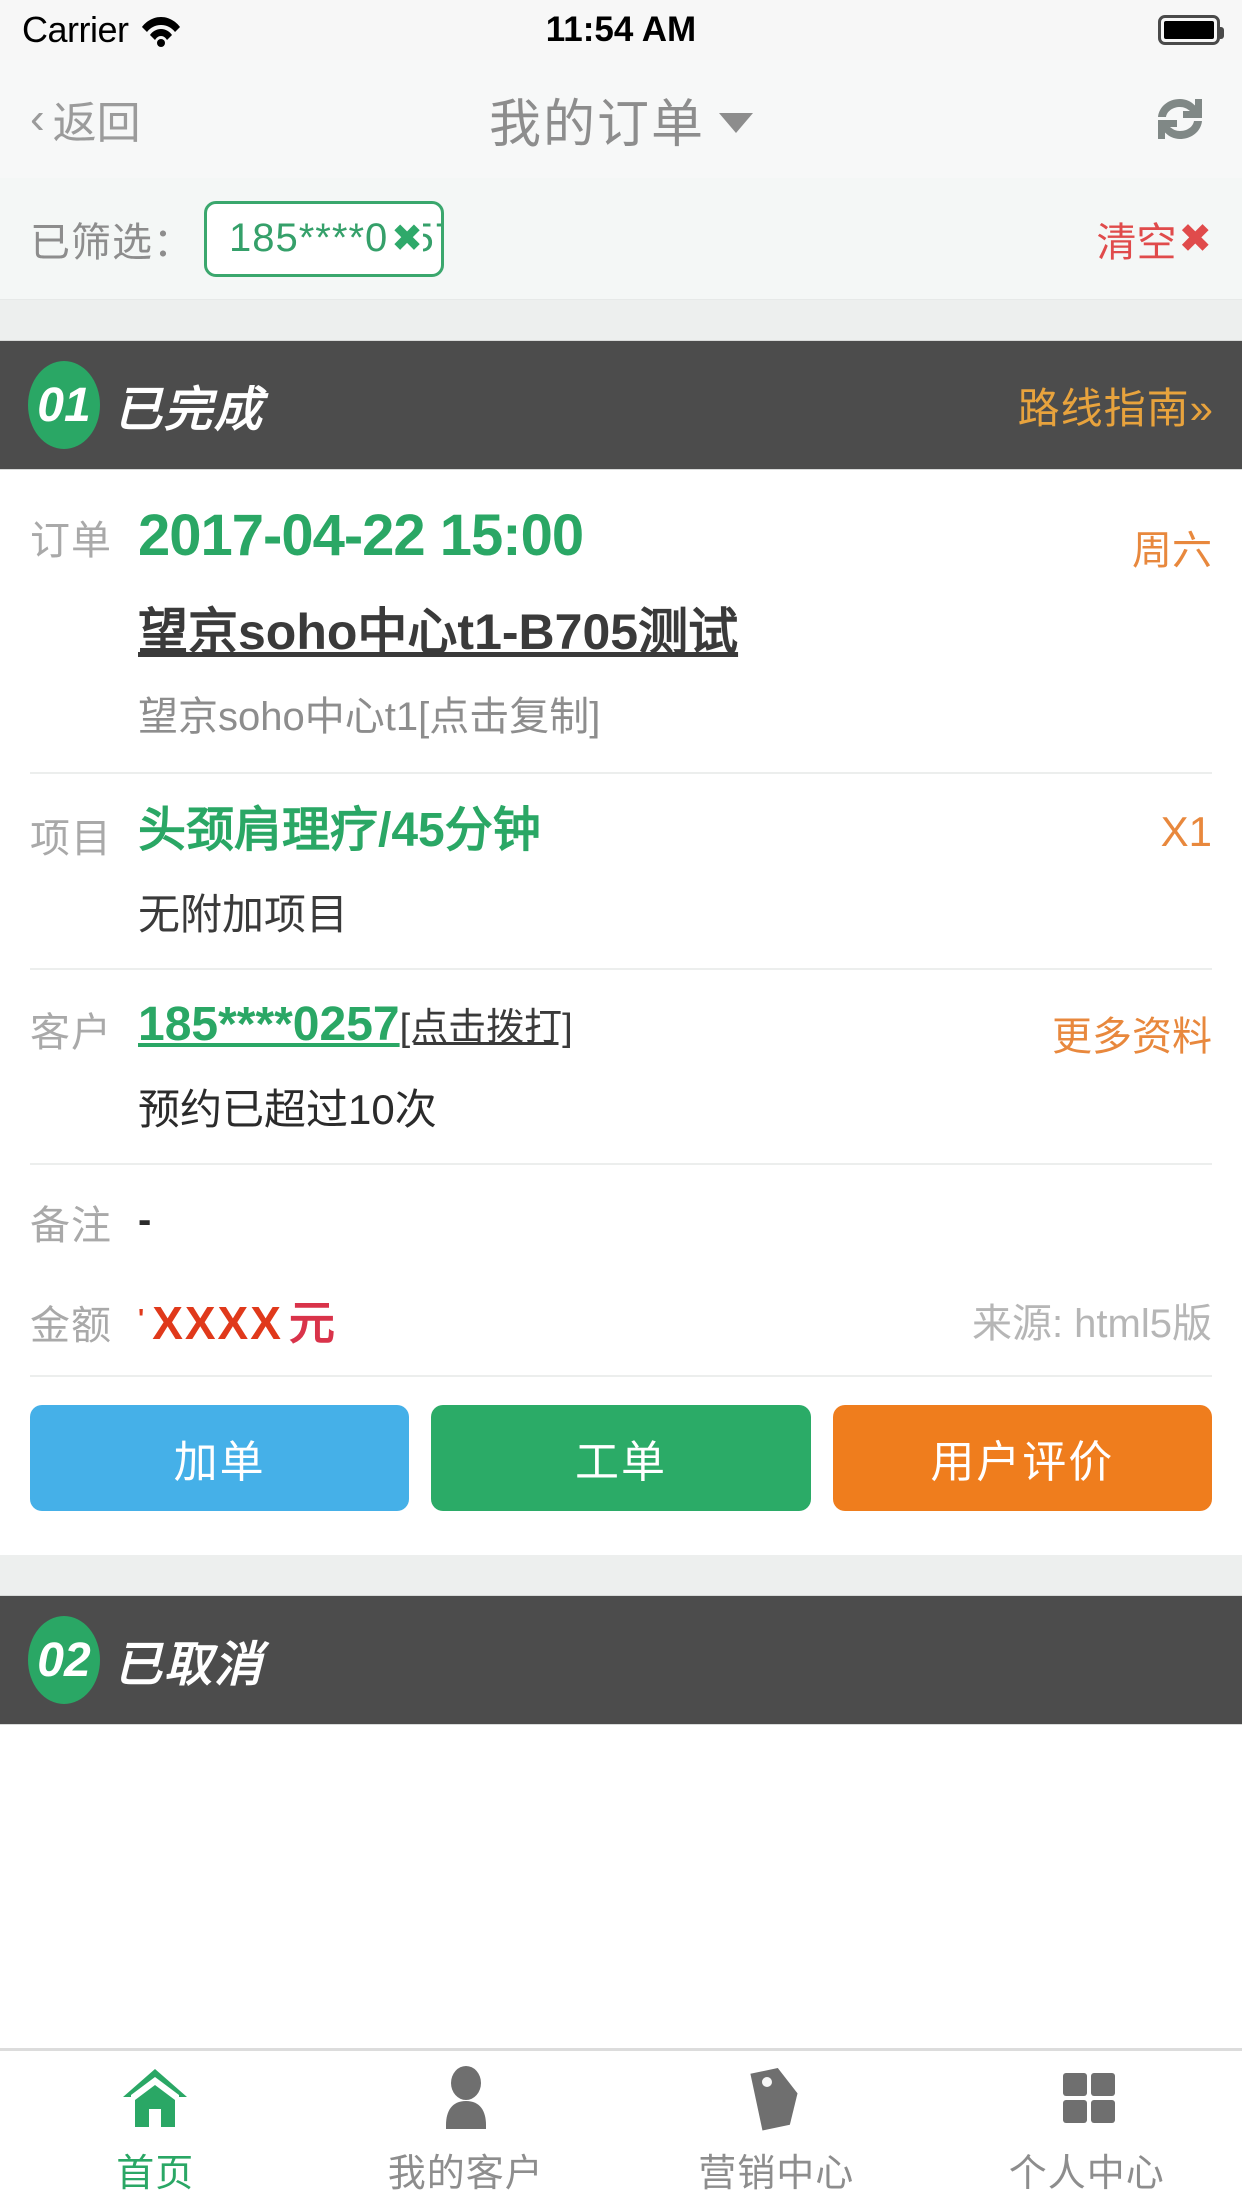  I want to click on filter-chip: 185****0257 ✖, so click(324, 238).